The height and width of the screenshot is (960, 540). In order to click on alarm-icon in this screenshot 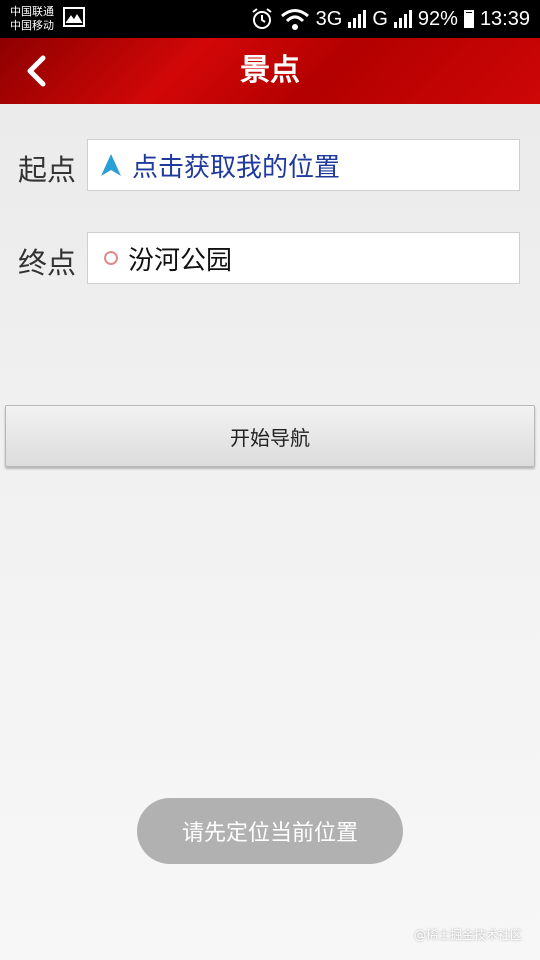, I will do `click(262, 18)`.